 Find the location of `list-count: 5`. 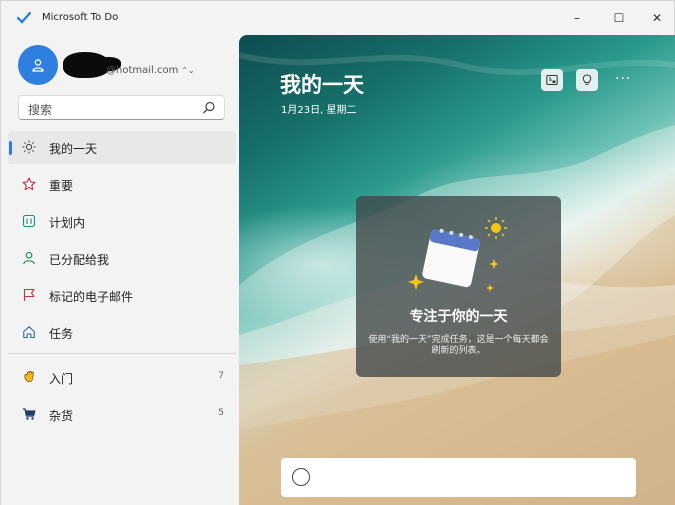

list-count: 5 is located at coordinates (221, 413).